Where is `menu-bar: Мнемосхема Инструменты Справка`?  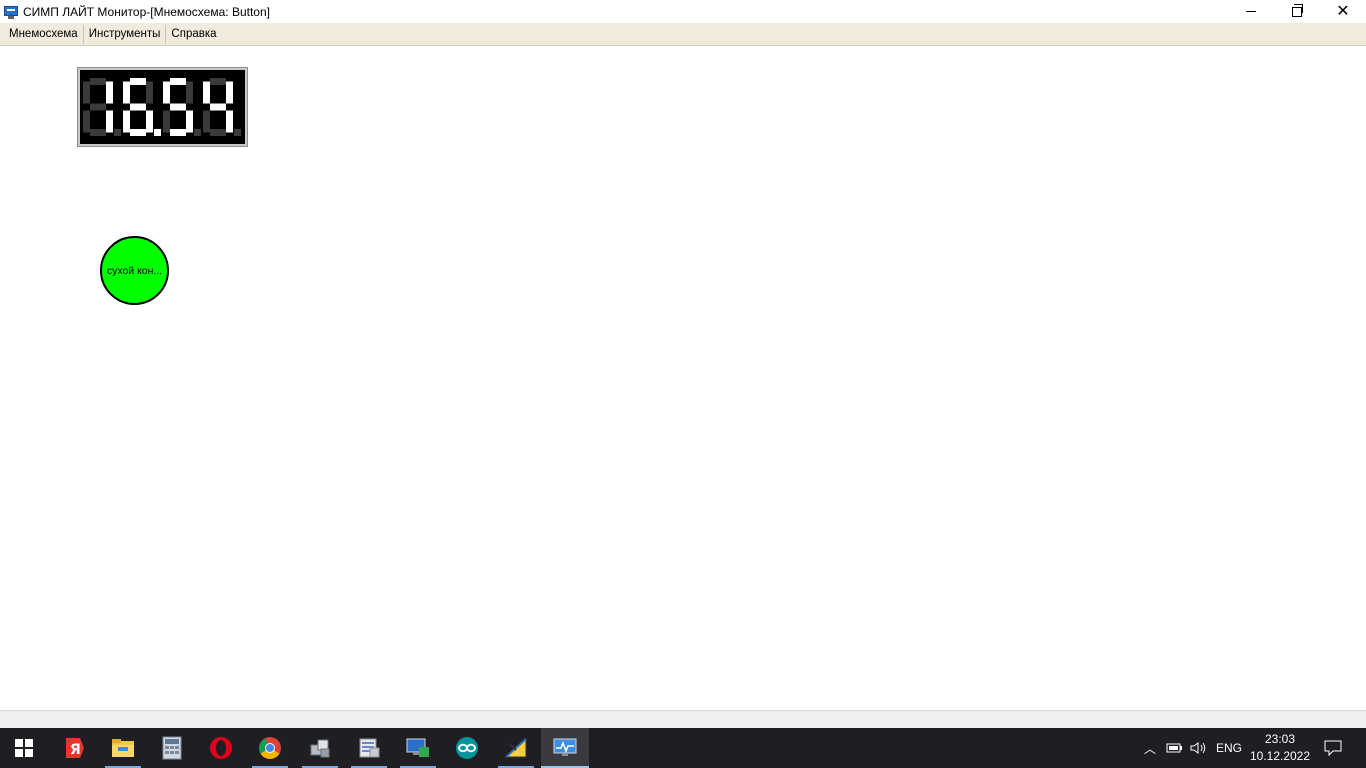 menu-bar: Мнемосхема Инструменты Справка is located at coordinates (683, 34).